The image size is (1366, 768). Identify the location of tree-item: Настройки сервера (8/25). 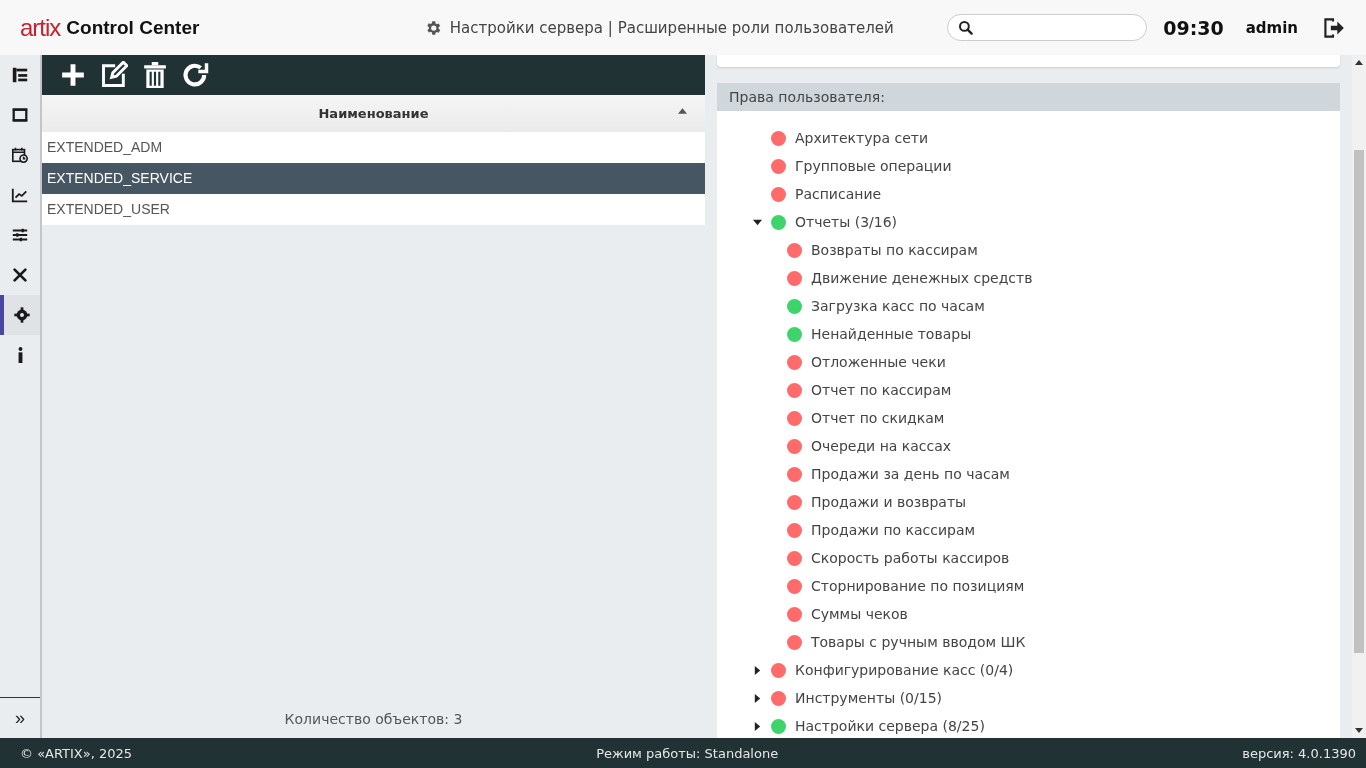
(890, 726).